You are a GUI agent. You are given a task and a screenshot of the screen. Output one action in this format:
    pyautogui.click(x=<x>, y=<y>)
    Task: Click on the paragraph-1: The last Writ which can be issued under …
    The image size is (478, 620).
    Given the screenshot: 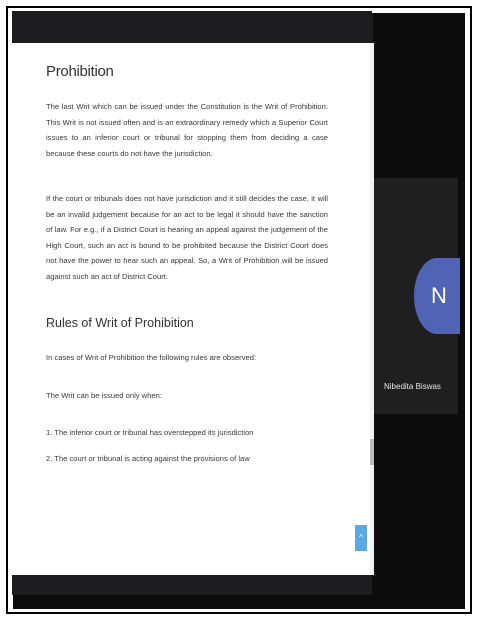 What is the action you would take?
    pyautogui.click(x=187, y=130)
    